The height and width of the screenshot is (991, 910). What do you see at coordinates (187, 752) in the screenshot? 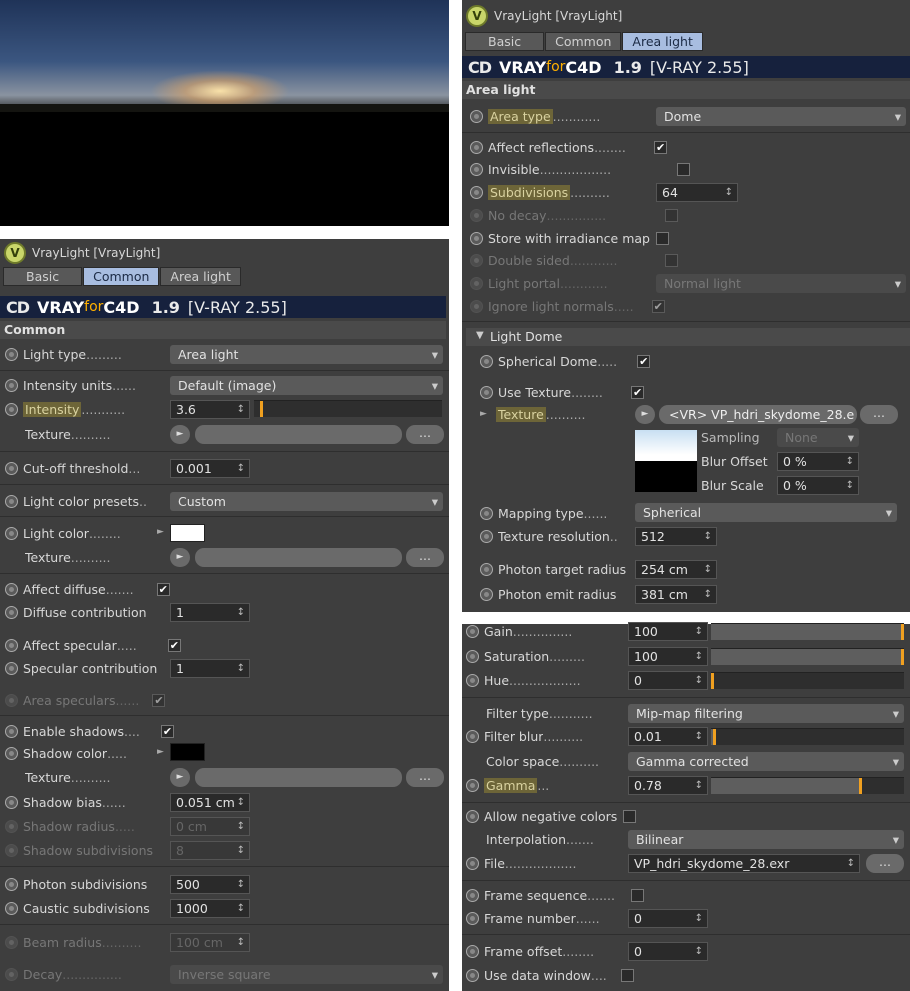
I see `shadow-color-swatch` at bounding box center [187, 752].